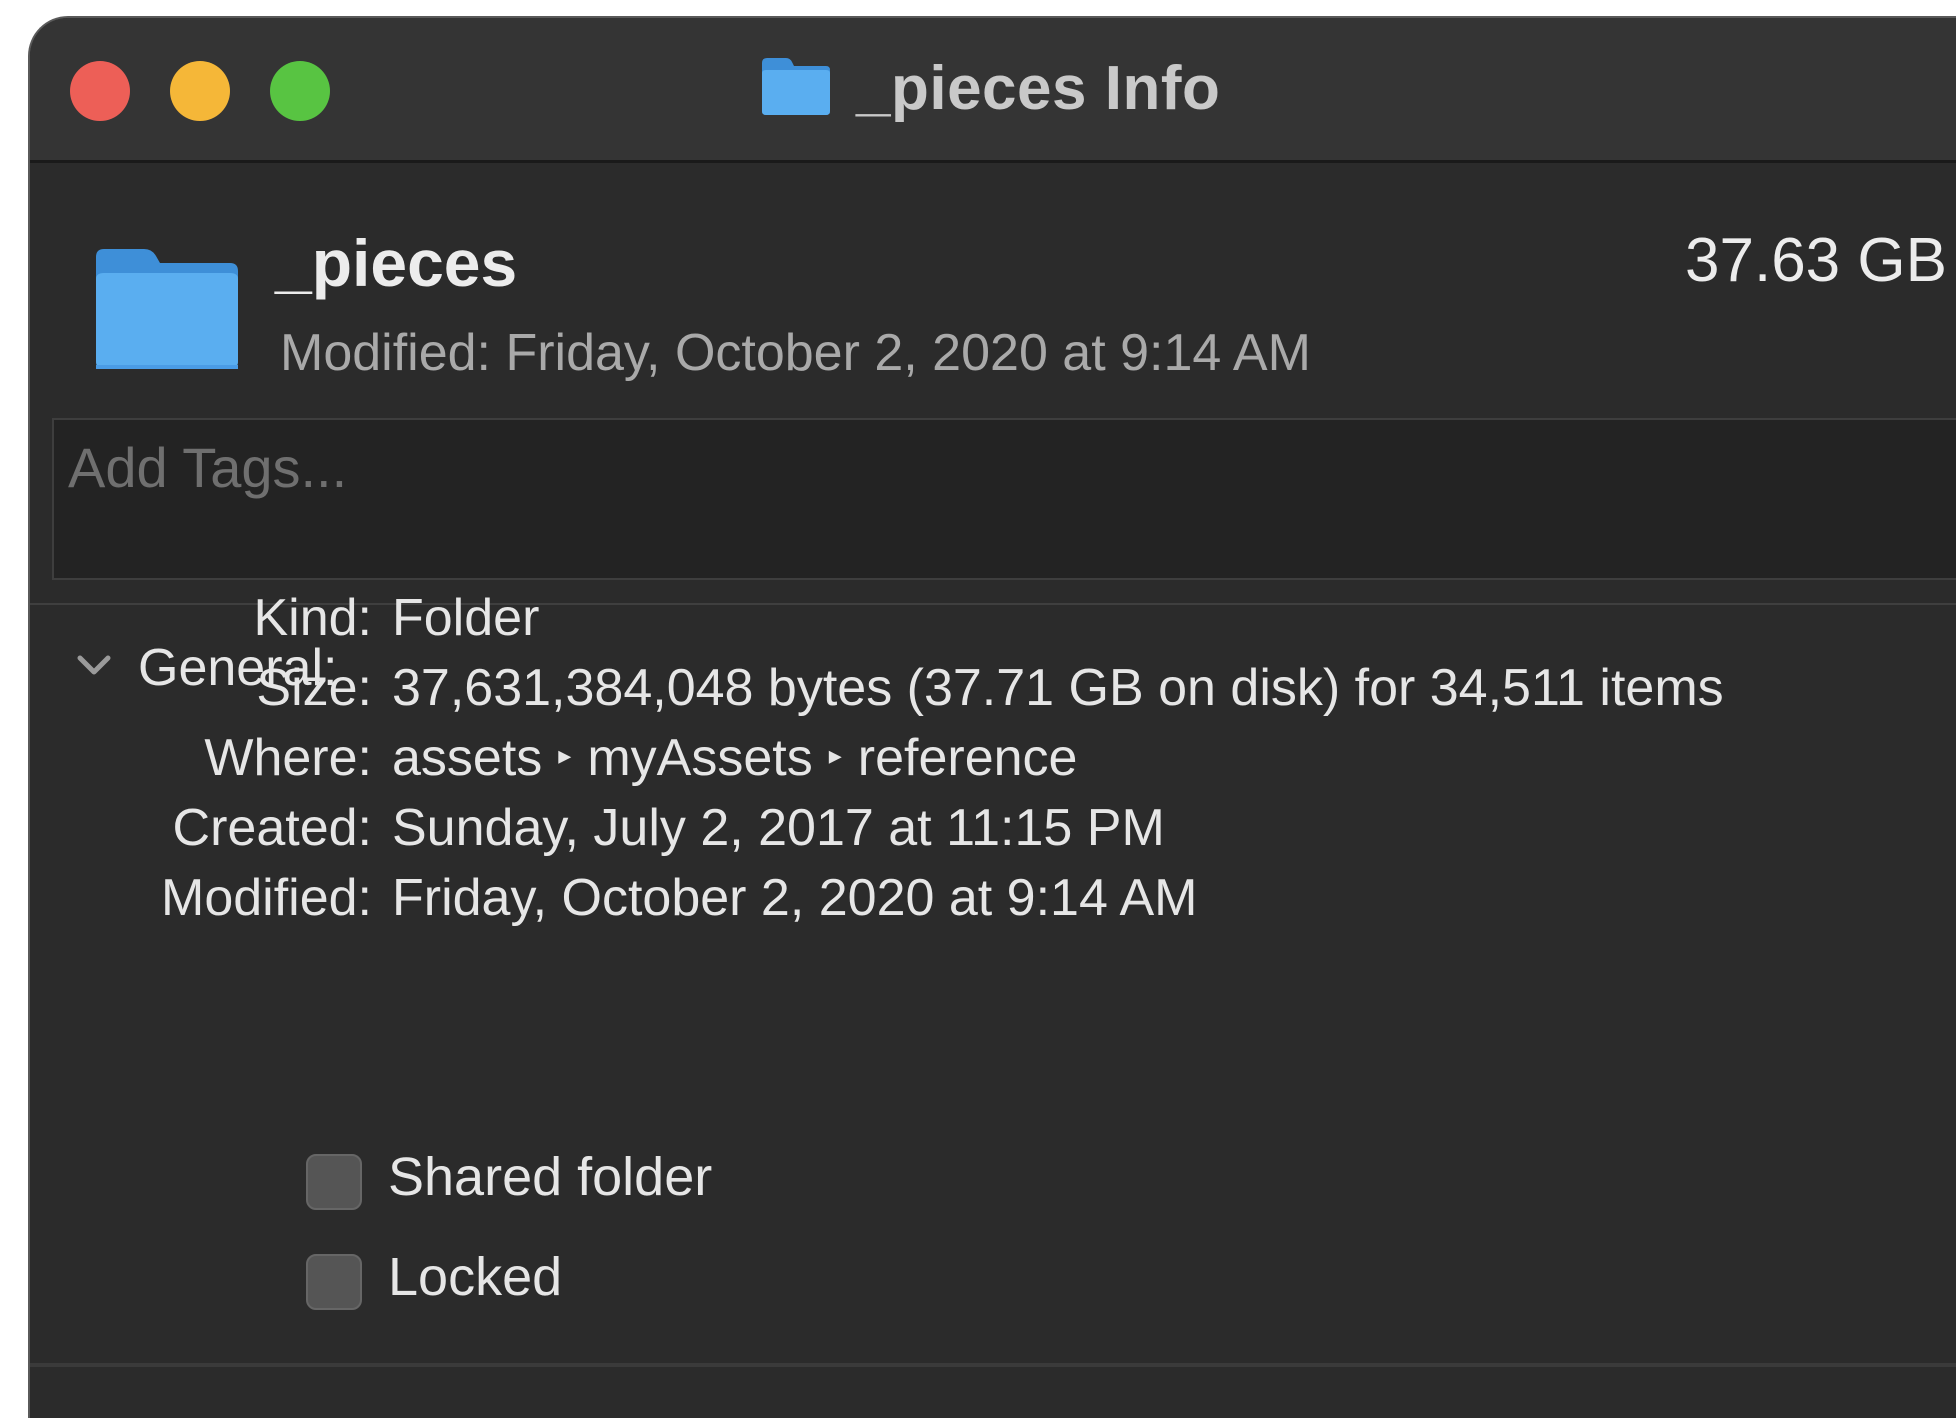 The image size is (1956, 1418). I want to click on kind-value: Folder, so click(466, 618).